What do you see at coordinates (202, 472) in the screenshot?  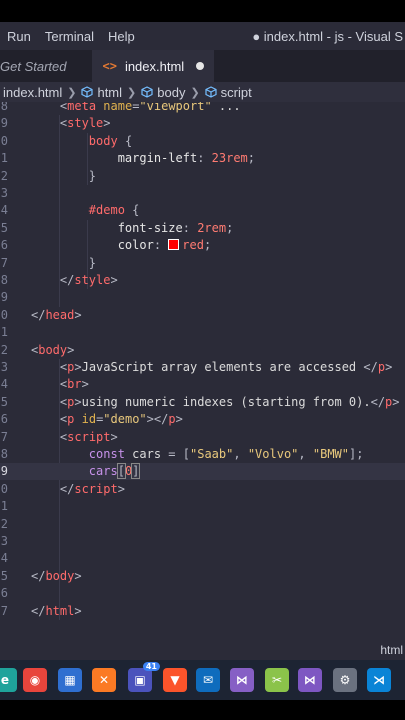 I see `code-line: 29 cars[0]` at bounding box center [202, 472].